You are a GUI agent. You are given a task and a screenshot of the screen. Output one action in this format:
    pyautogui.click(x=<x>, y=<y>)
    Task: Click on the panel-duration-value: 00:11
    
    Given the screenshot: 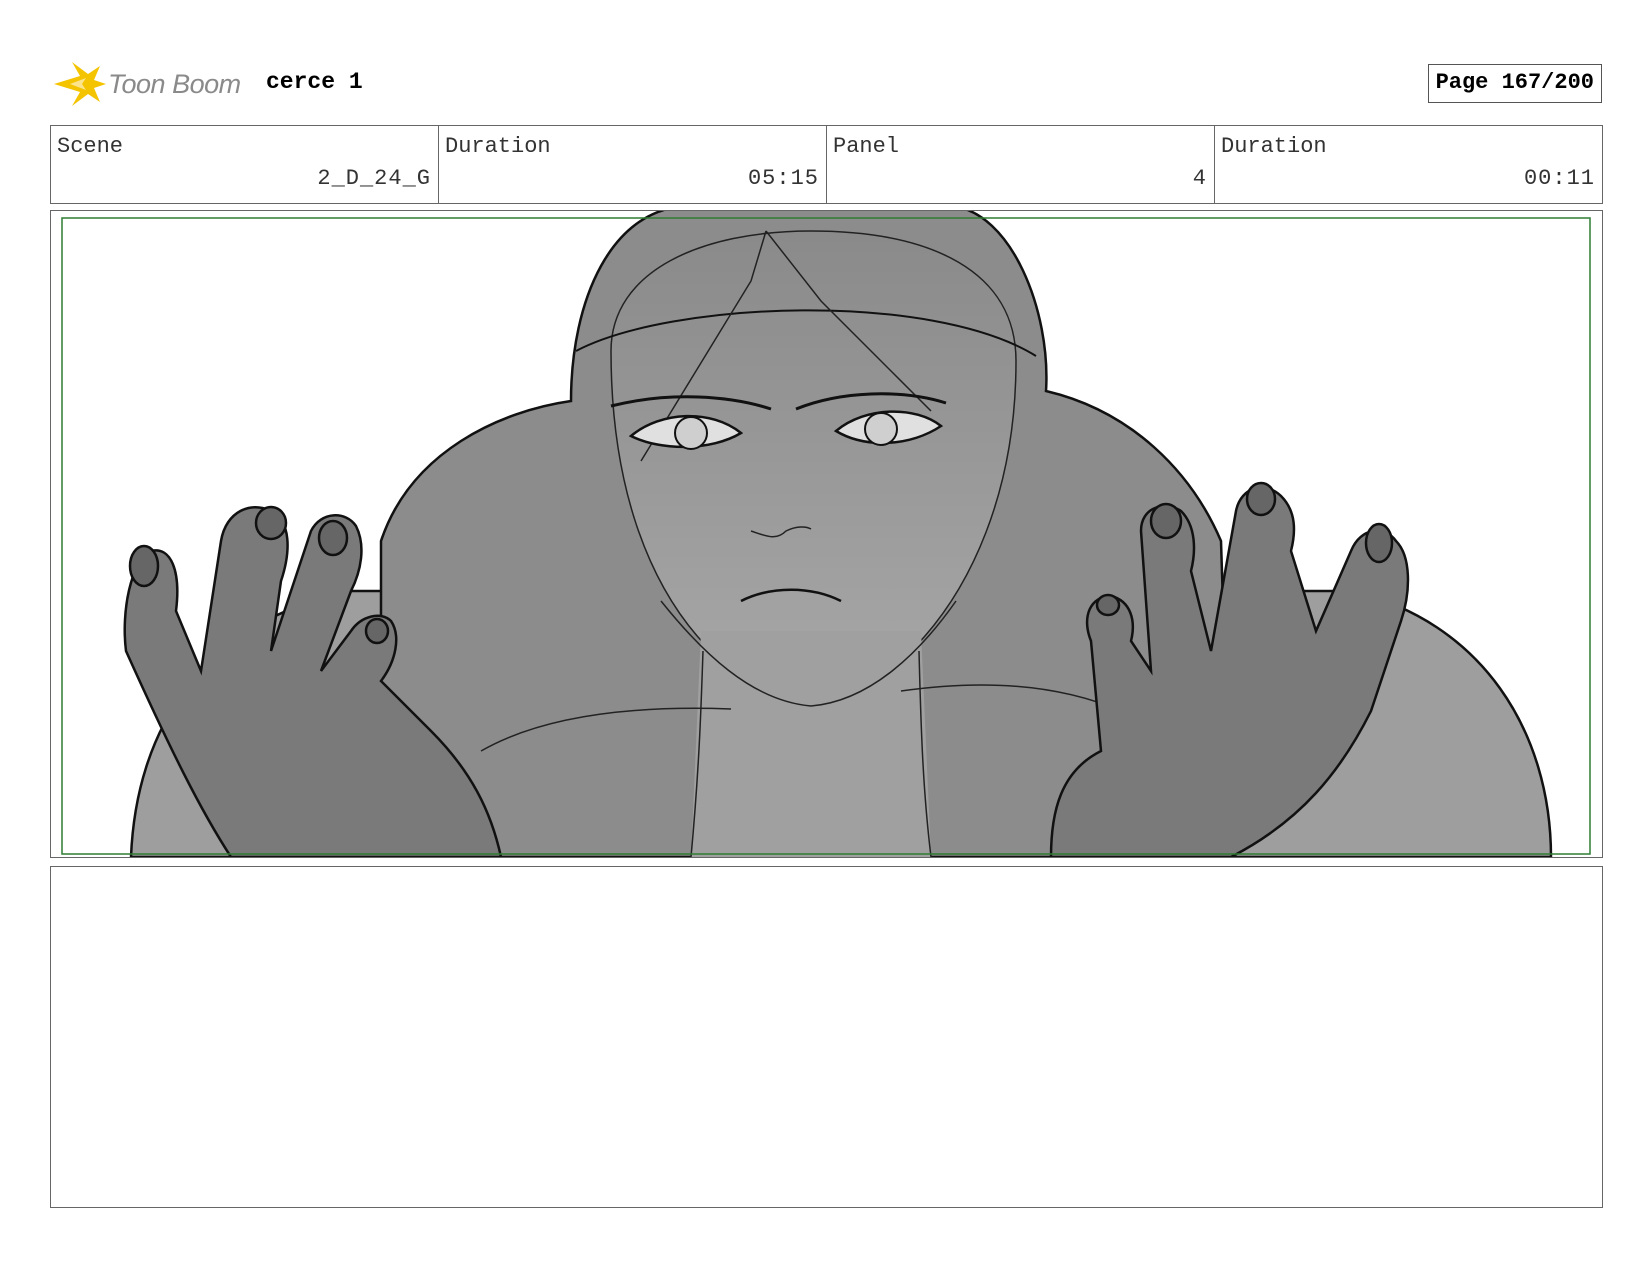 What is the action you would take?
    pyautogui.click(x=1559, y=178)
    